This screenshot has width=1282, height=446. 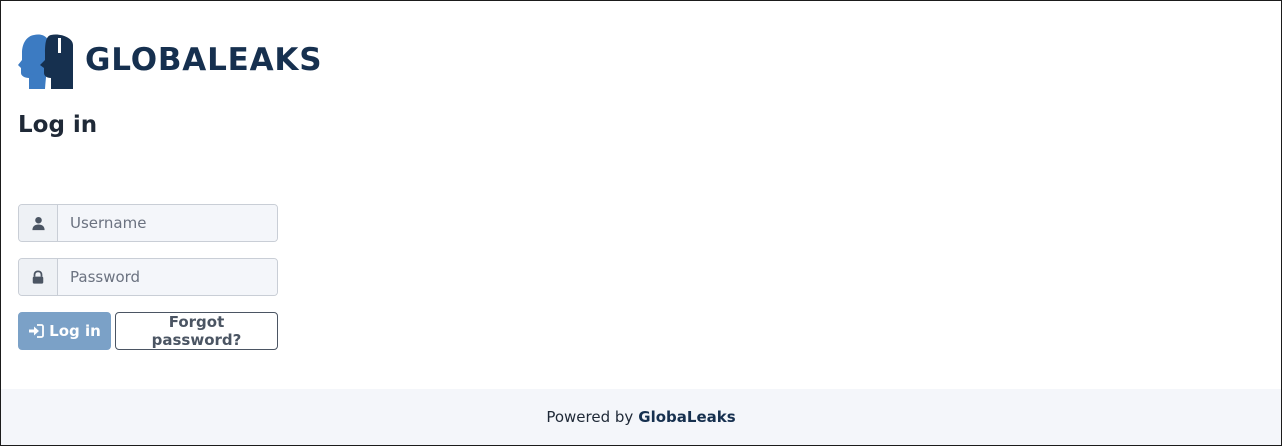 I want to click on user-icon, so click(x=38, y=223).